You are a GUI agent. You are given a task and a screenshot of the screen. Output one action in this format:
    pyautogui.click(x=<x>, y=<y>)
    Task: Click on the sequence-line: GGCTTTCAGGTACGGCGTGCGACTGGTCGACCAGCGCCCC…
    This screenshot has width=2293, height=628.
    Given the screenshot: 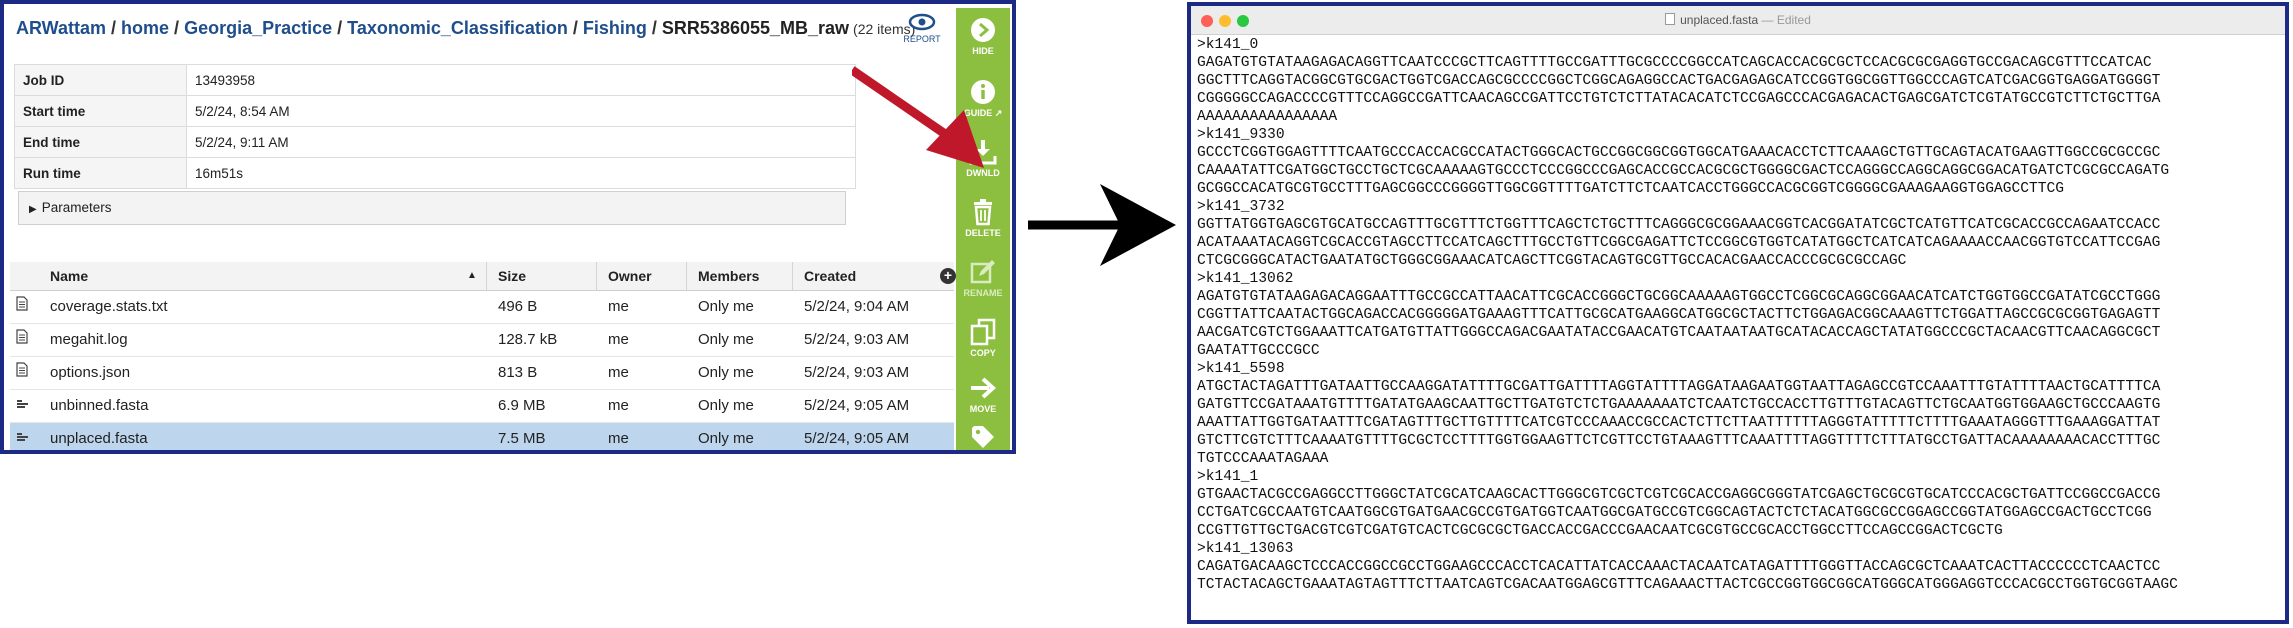 What is the action you would take?
    pyautogui.click(x=1679, y=81)
    